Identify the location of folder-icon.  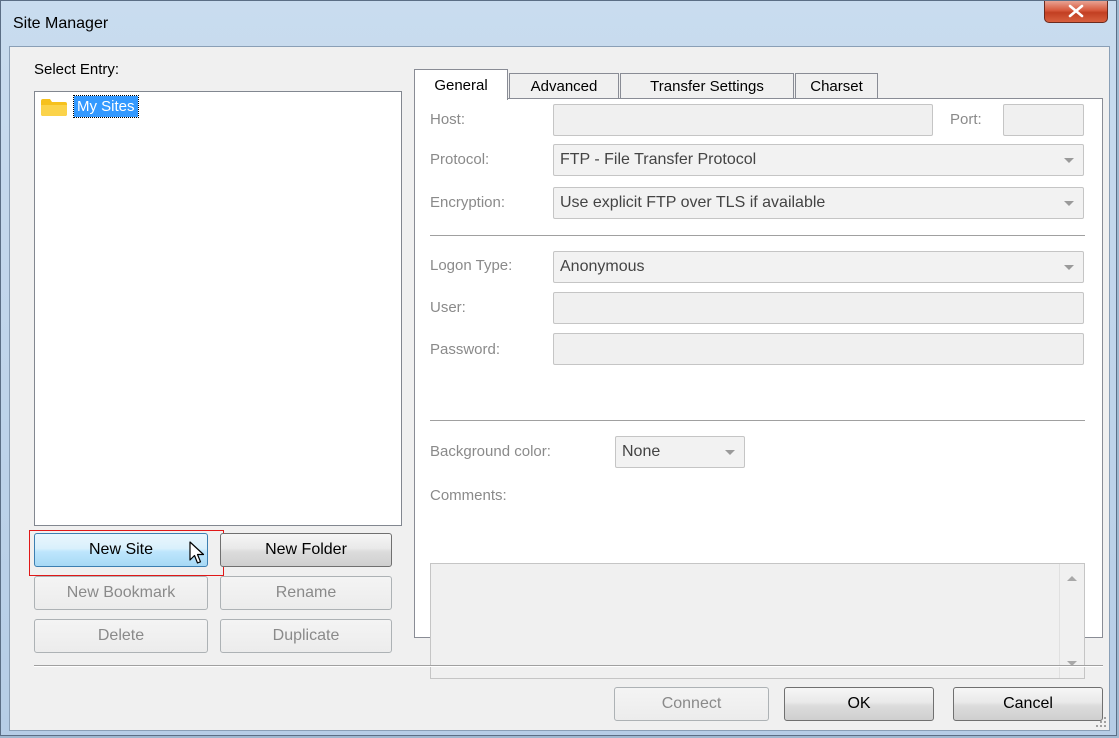
(54, 107).